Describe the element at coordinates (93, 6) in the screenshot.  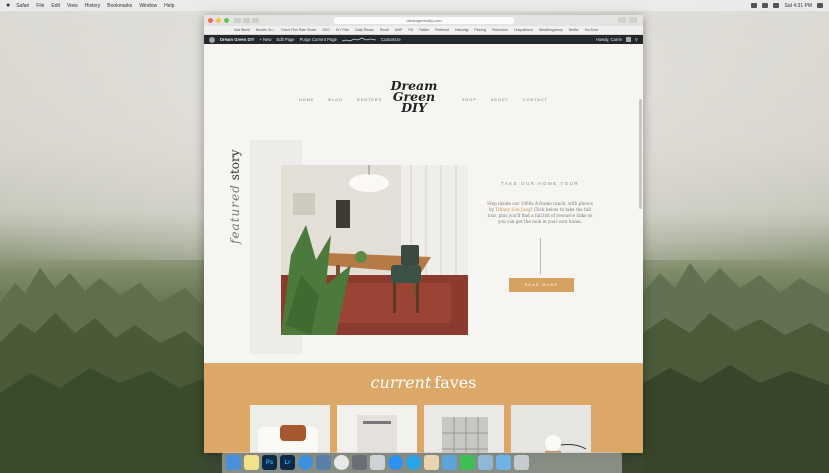
I see `menu-history: History` at that location.